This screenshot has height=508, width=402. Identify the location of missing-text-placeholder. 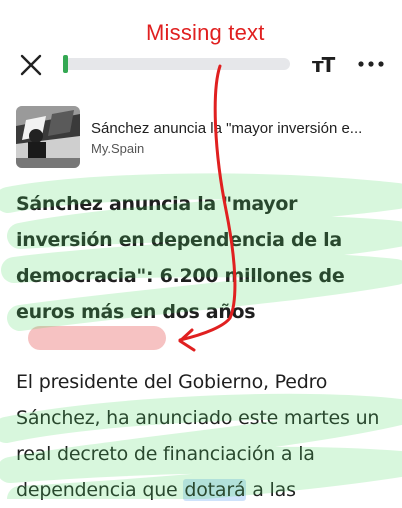
(97, 338).